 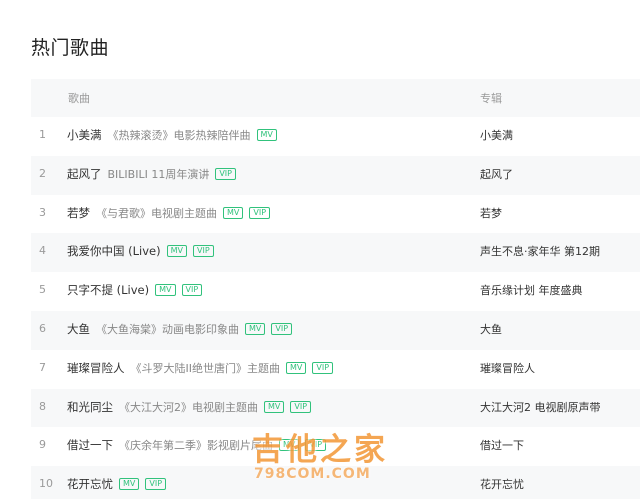 I want to click on table-row: 6 大鱼 《大鱼海棠》动画电影印象曲 MV VIP 大鱼, so click(x=335, y=330).